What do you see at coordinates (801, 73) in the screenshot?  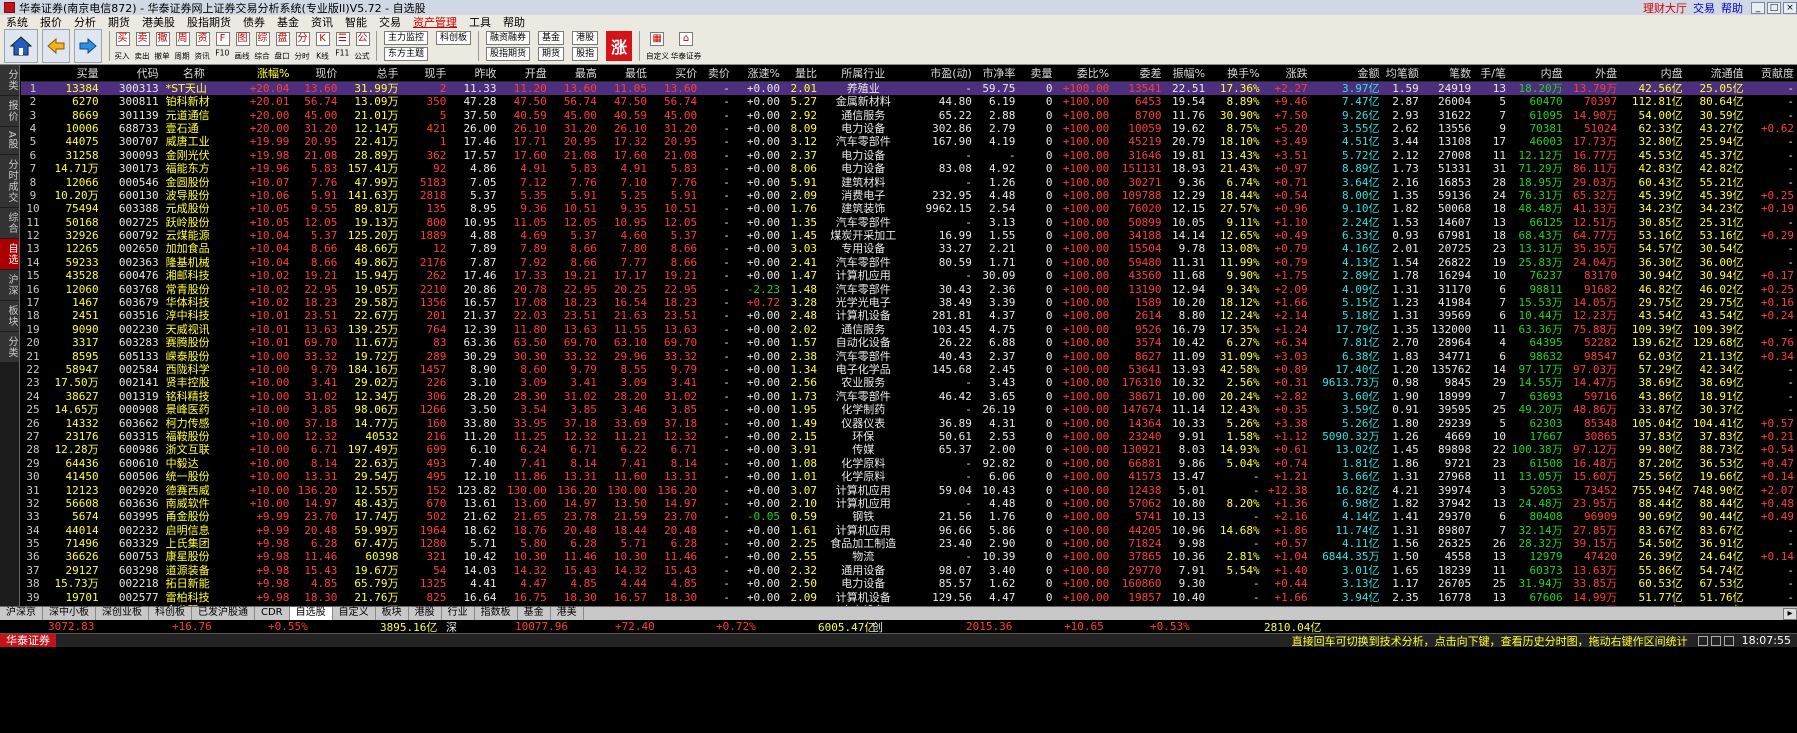 I see `column-header: 量比` at bounding box center [801, 73].